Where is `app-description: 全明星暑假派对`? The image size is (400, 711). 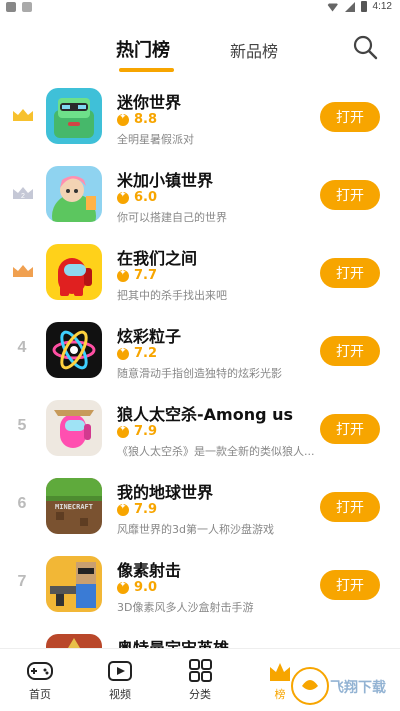 app-description: 全明星暑假派对 is located at coordinates (155, 139).